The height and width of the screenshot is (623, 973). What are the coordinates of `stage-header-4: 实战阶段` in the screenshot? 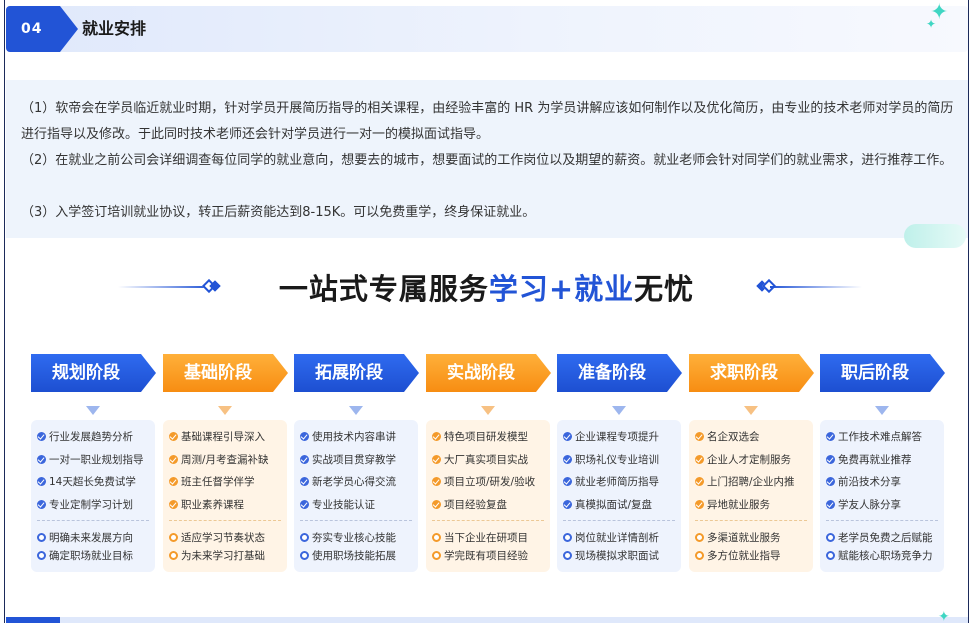 It's located at (488, 373).